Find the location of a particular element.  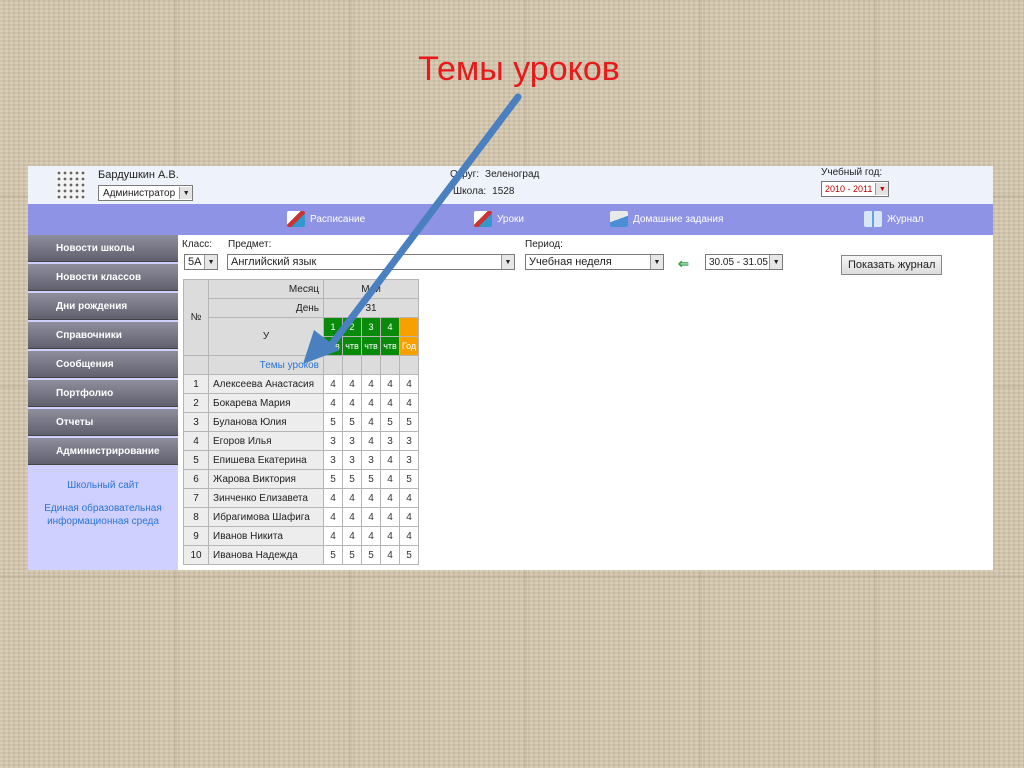

annotation-arrow is located at coordinates (412, 228).